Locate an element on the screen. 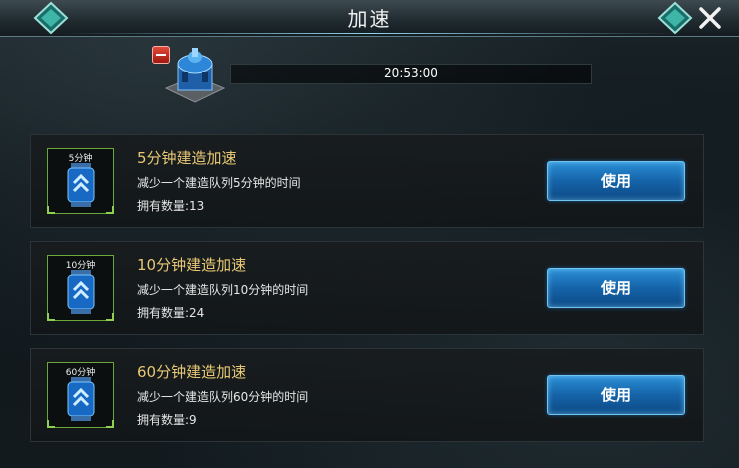 The image size is (739, 468). dialog-title: 加速 is located at coordinates (369, 19).